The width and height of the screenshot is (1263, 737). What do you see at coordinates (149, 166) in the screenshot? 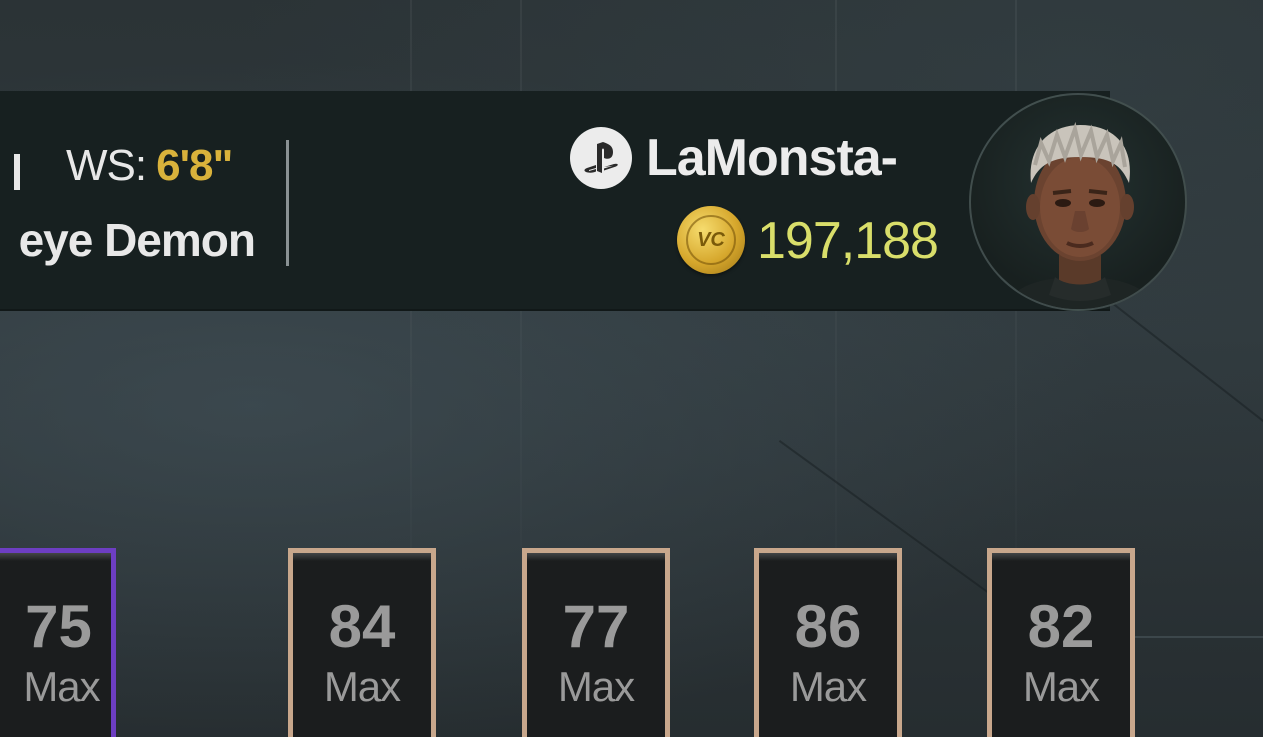
I see `wingspan-stat: WS: 6'8"` at bounding box center [149, 166].